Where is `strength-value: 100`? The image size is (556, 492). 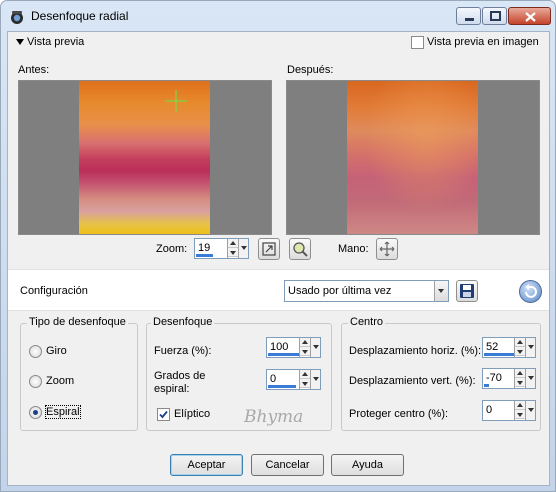
strength-value: 100 is located at coordinates (279, 347).